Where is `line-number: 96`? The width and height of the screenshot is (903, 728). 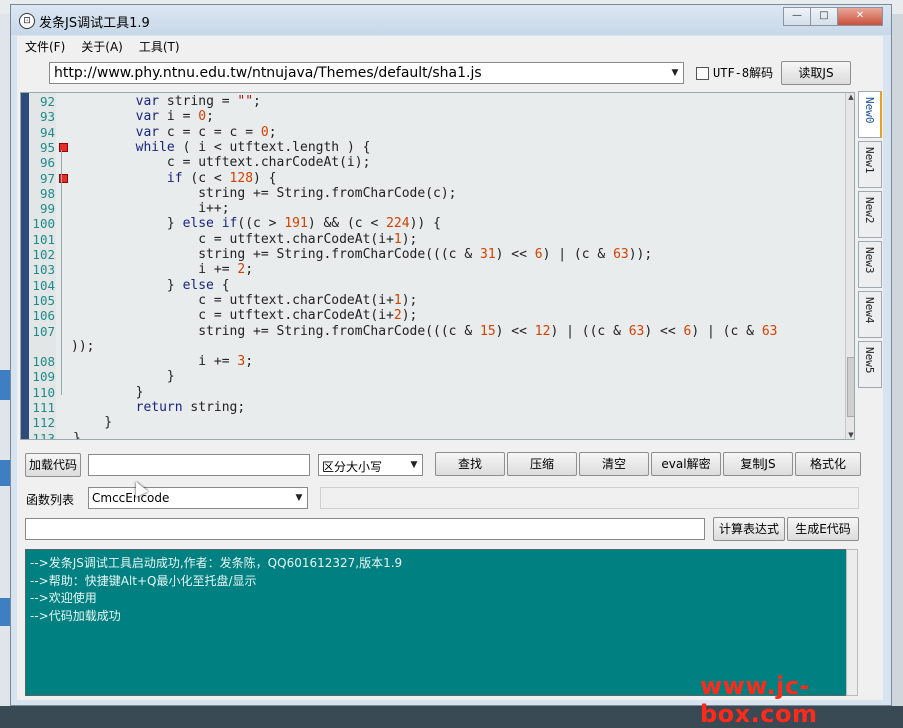 line-number: 96 is located at coordinates (47, 163).